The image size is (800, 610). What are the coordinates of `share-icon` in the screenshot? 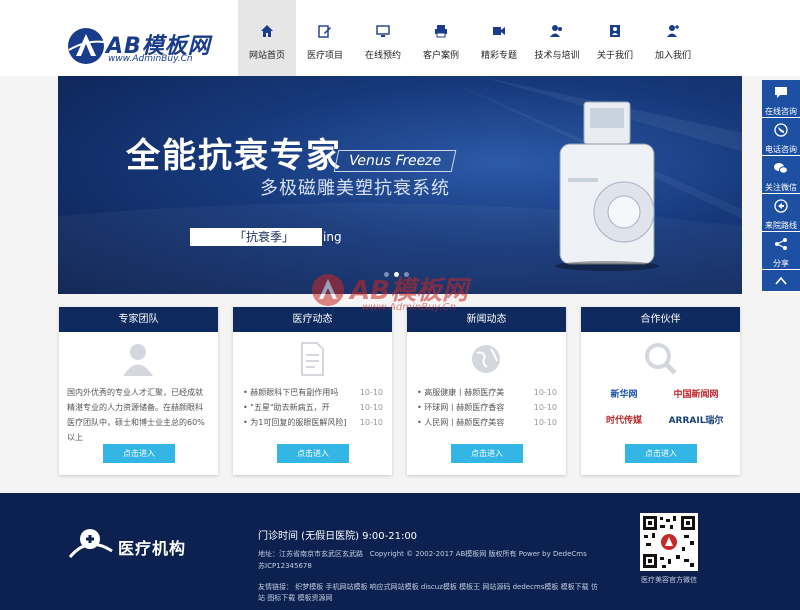 It's located at (781, 244).